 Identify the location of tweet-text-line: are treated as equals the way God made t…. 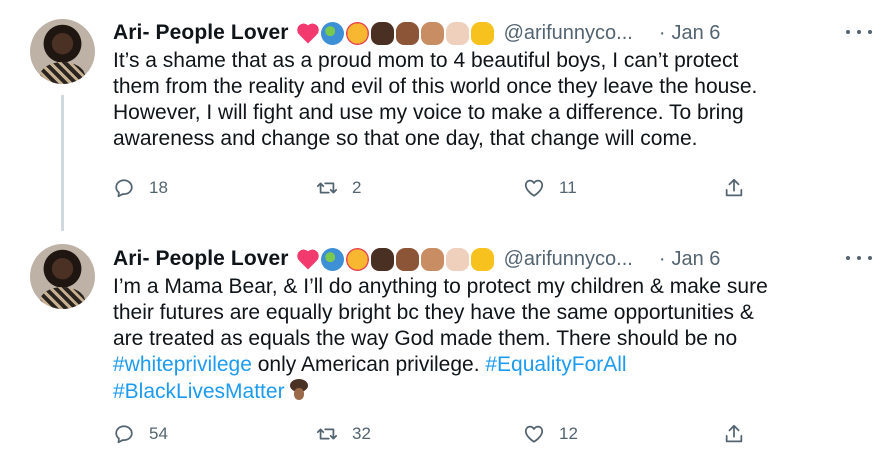
(425, 338).